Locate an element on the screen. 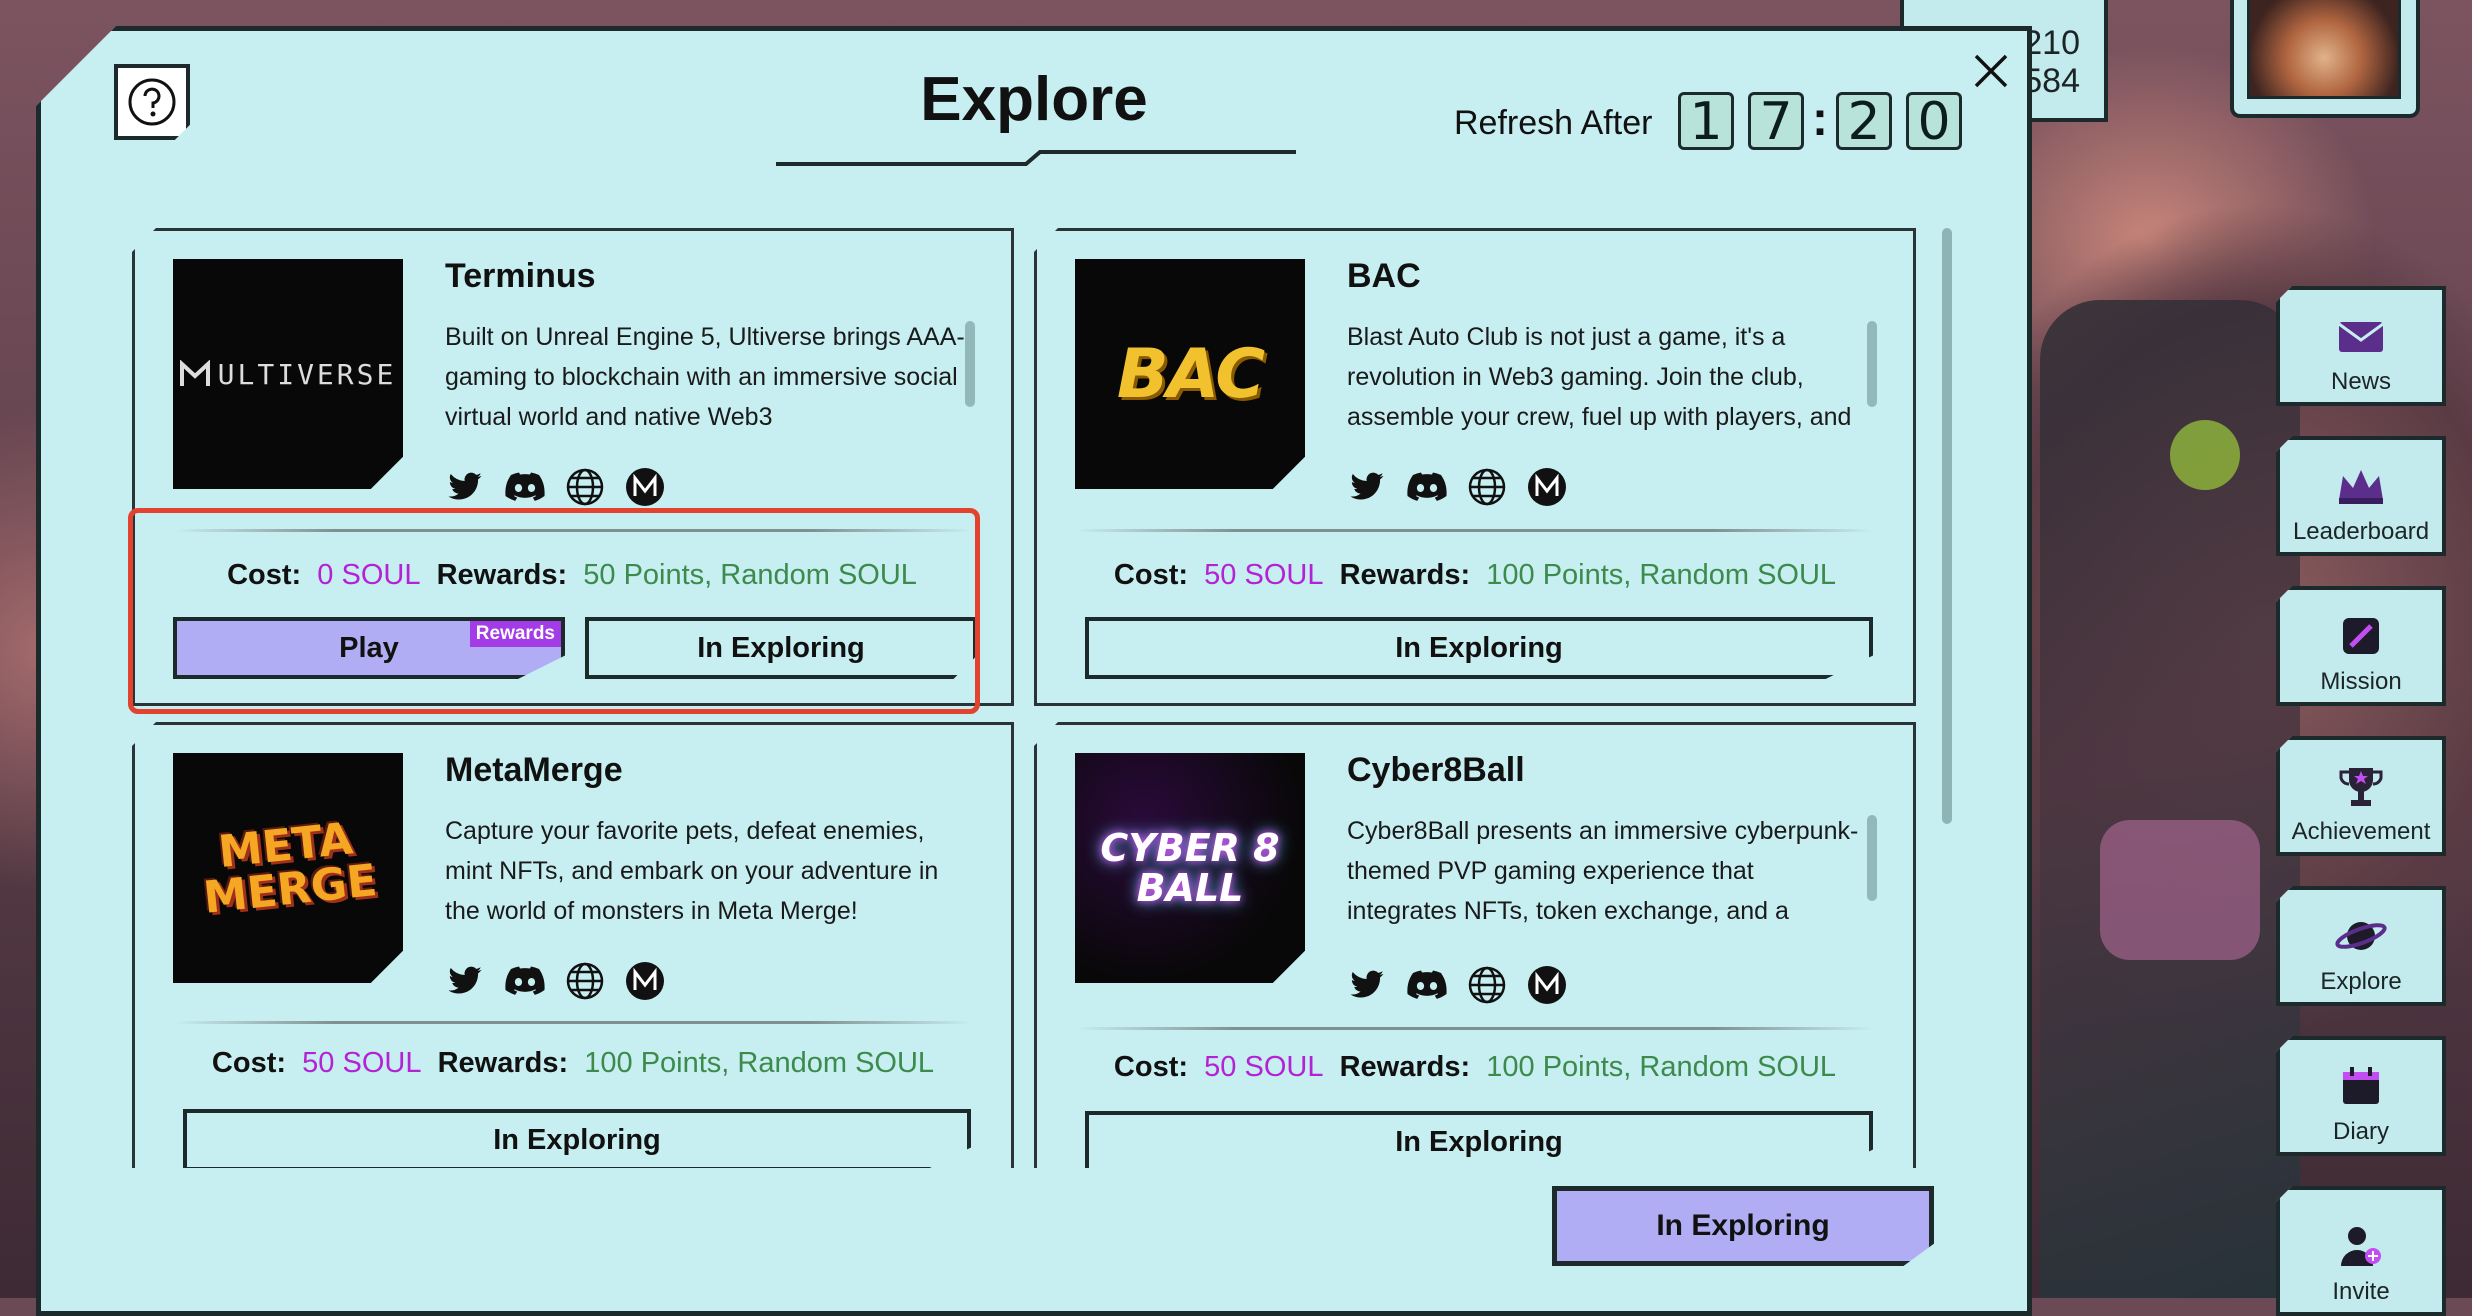 The image size is (2472, 1316). envelope-icon is located at coordinates (2361, 336).